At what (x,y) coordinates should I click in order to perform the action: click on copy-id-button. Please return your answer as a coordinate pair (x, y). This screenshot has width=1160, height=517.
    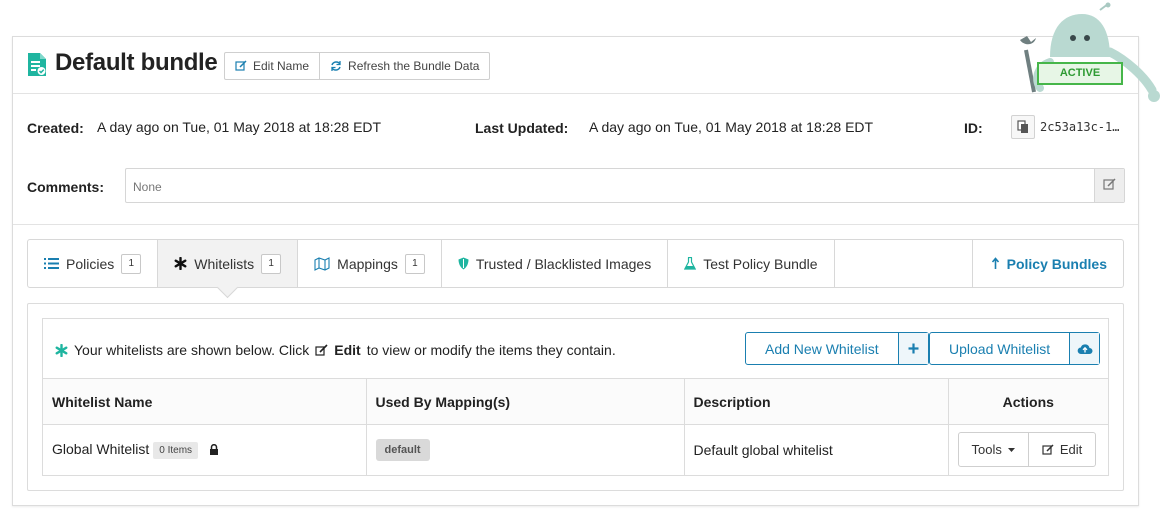
    Looking at the image, I should click on (1023, 127).